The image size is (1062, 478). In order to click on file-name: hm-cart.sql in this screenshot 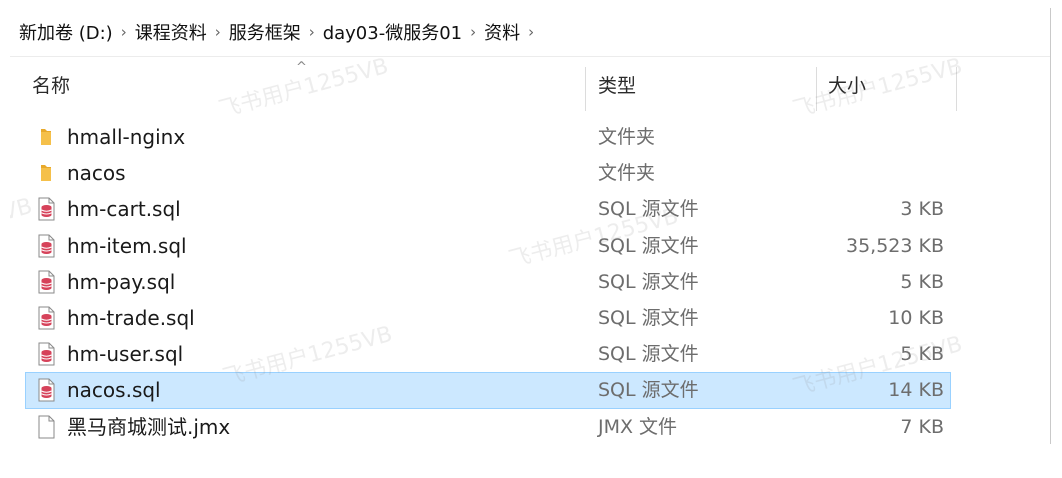, I will do `click(124, 209)`.